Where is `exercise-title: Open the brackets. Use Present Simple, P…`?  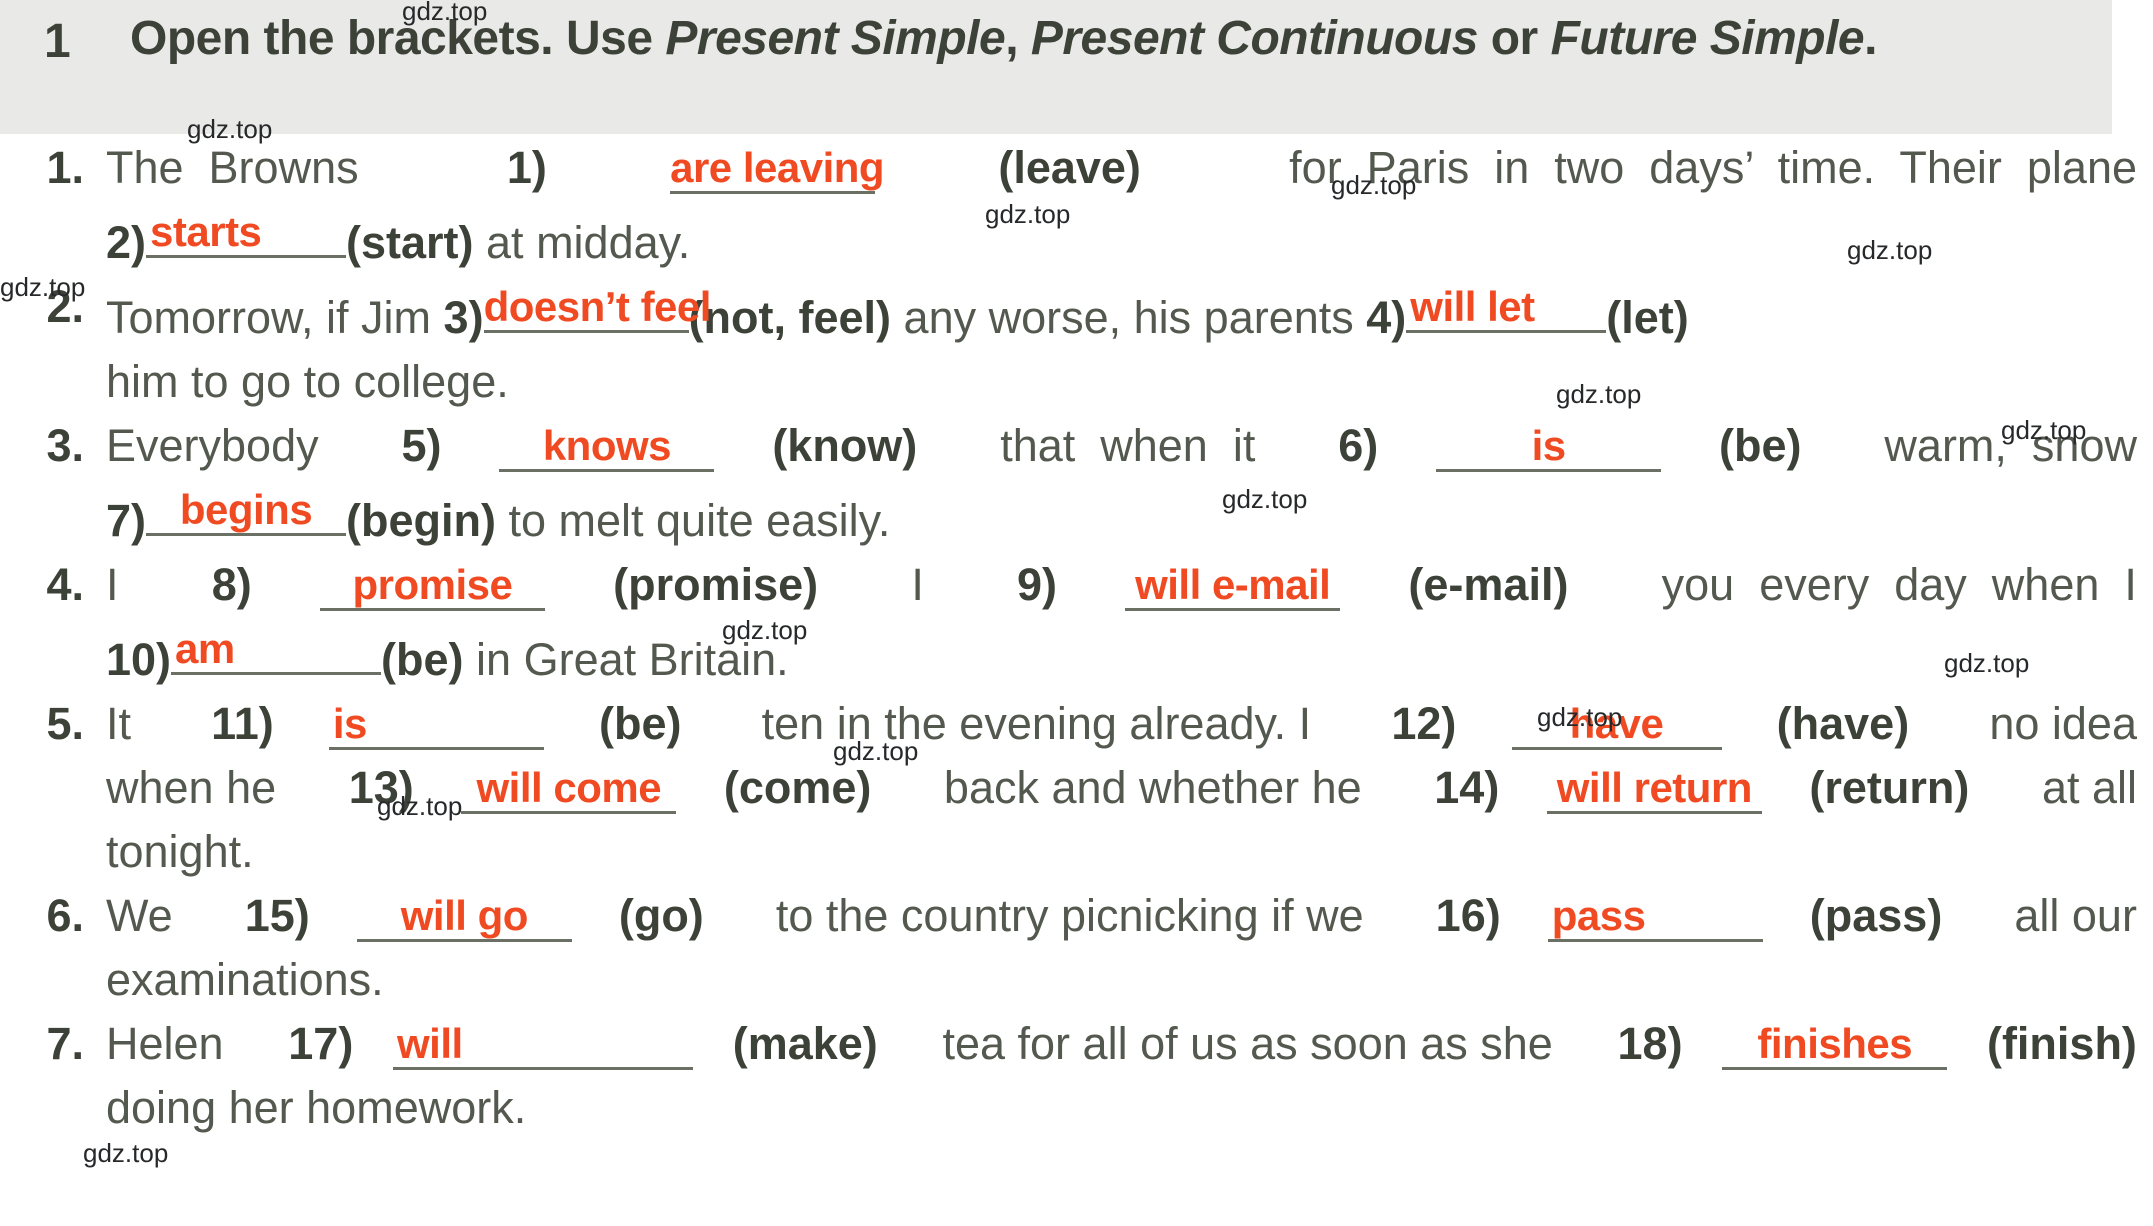
exercise-title: Open the brackets. Use Present Simple, P… is located at coordinates (1011, 33).